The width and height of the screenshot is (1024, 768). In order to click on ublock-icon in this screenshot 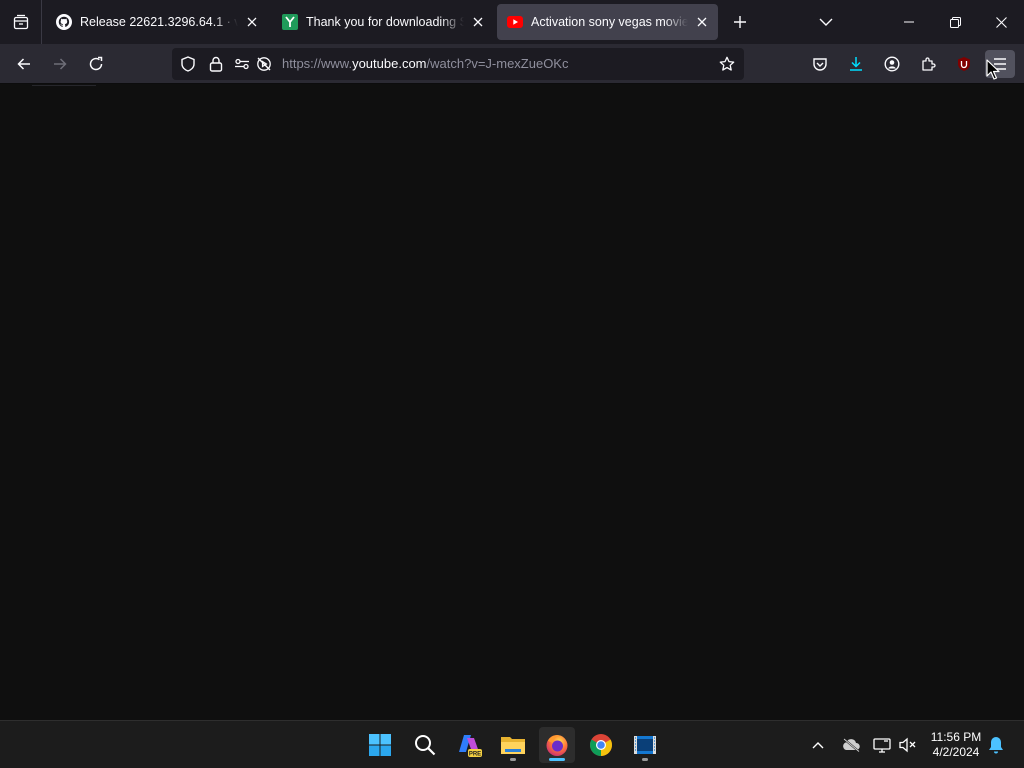, I will do `click(964, 64)`.